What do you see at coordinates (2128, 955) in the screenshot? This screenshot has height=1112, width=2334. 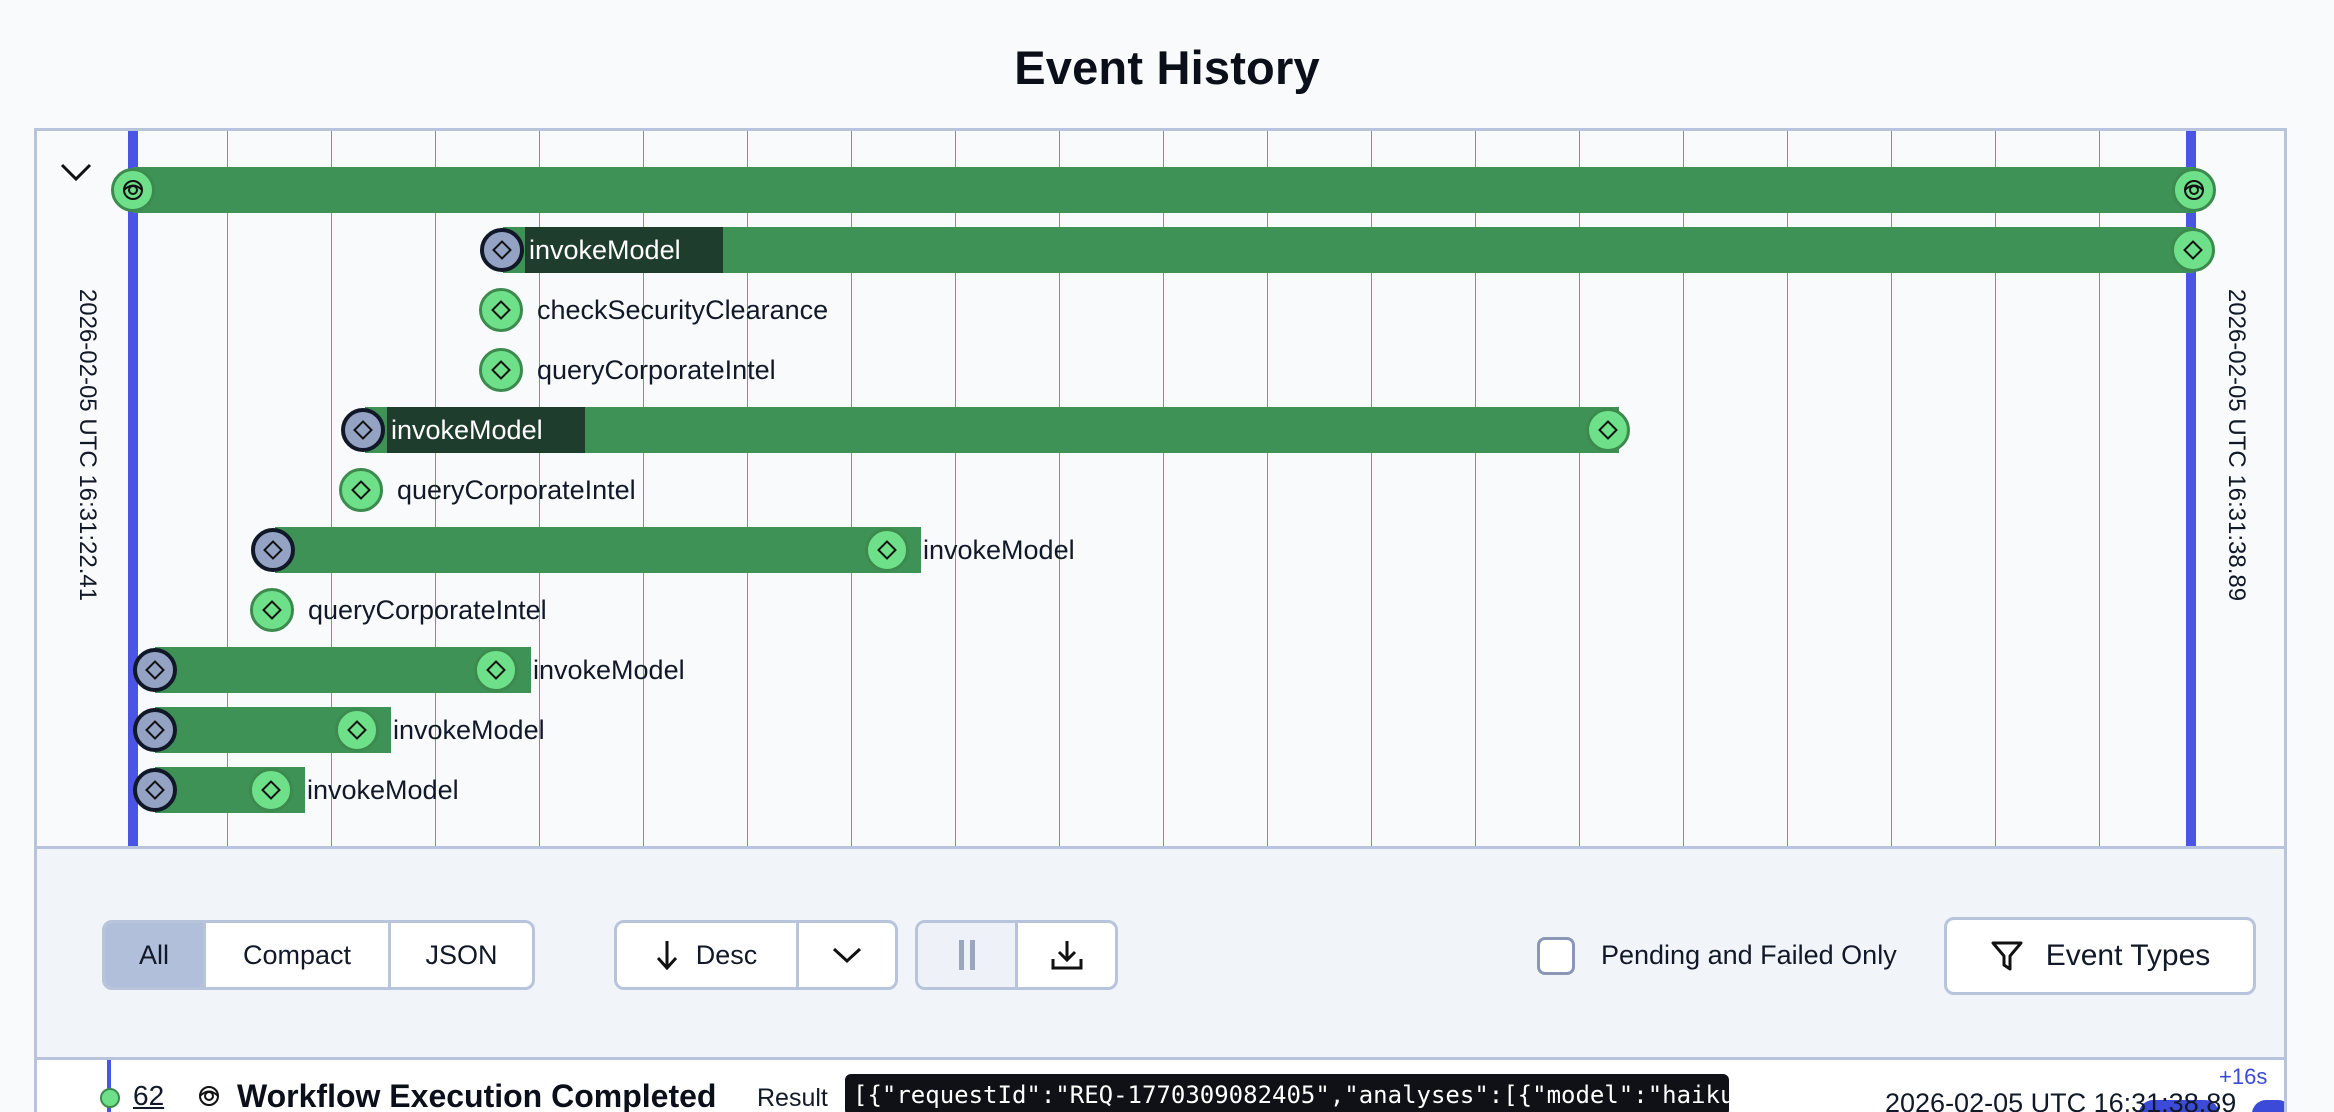 I see `event-types-label: Event Types` at bounding box center [2128, 955].